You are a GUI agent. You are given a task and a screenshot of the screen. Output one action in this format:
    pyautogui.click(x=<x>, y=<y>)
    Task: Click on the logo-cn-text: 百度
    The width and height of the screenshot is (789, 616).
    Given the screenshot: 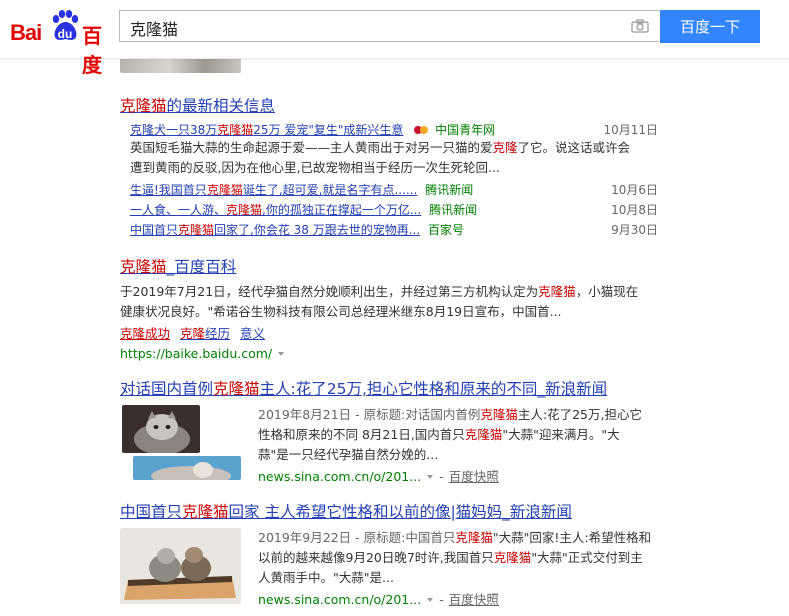 What is the action you would take?
    pyautogui.click(x=92, y=50)
    